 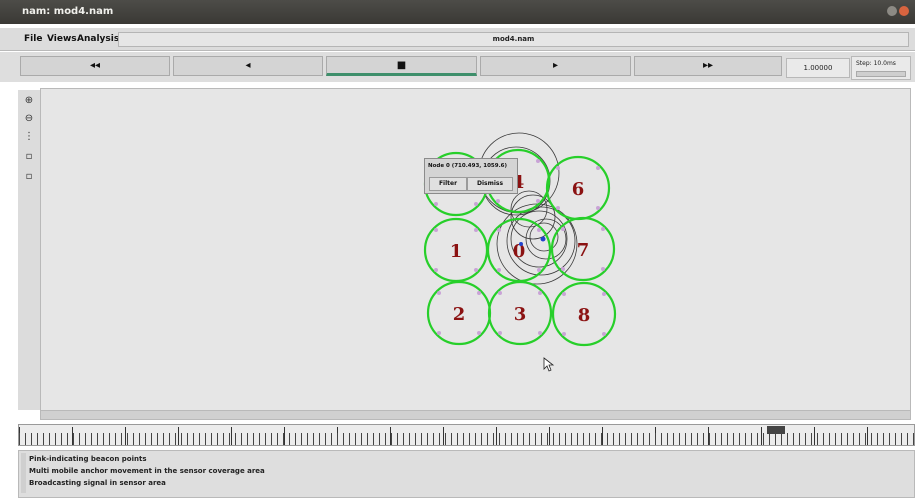 I want to click on annotation-line: Broadcasting signal in sensor area, so click(x=97, y=483).